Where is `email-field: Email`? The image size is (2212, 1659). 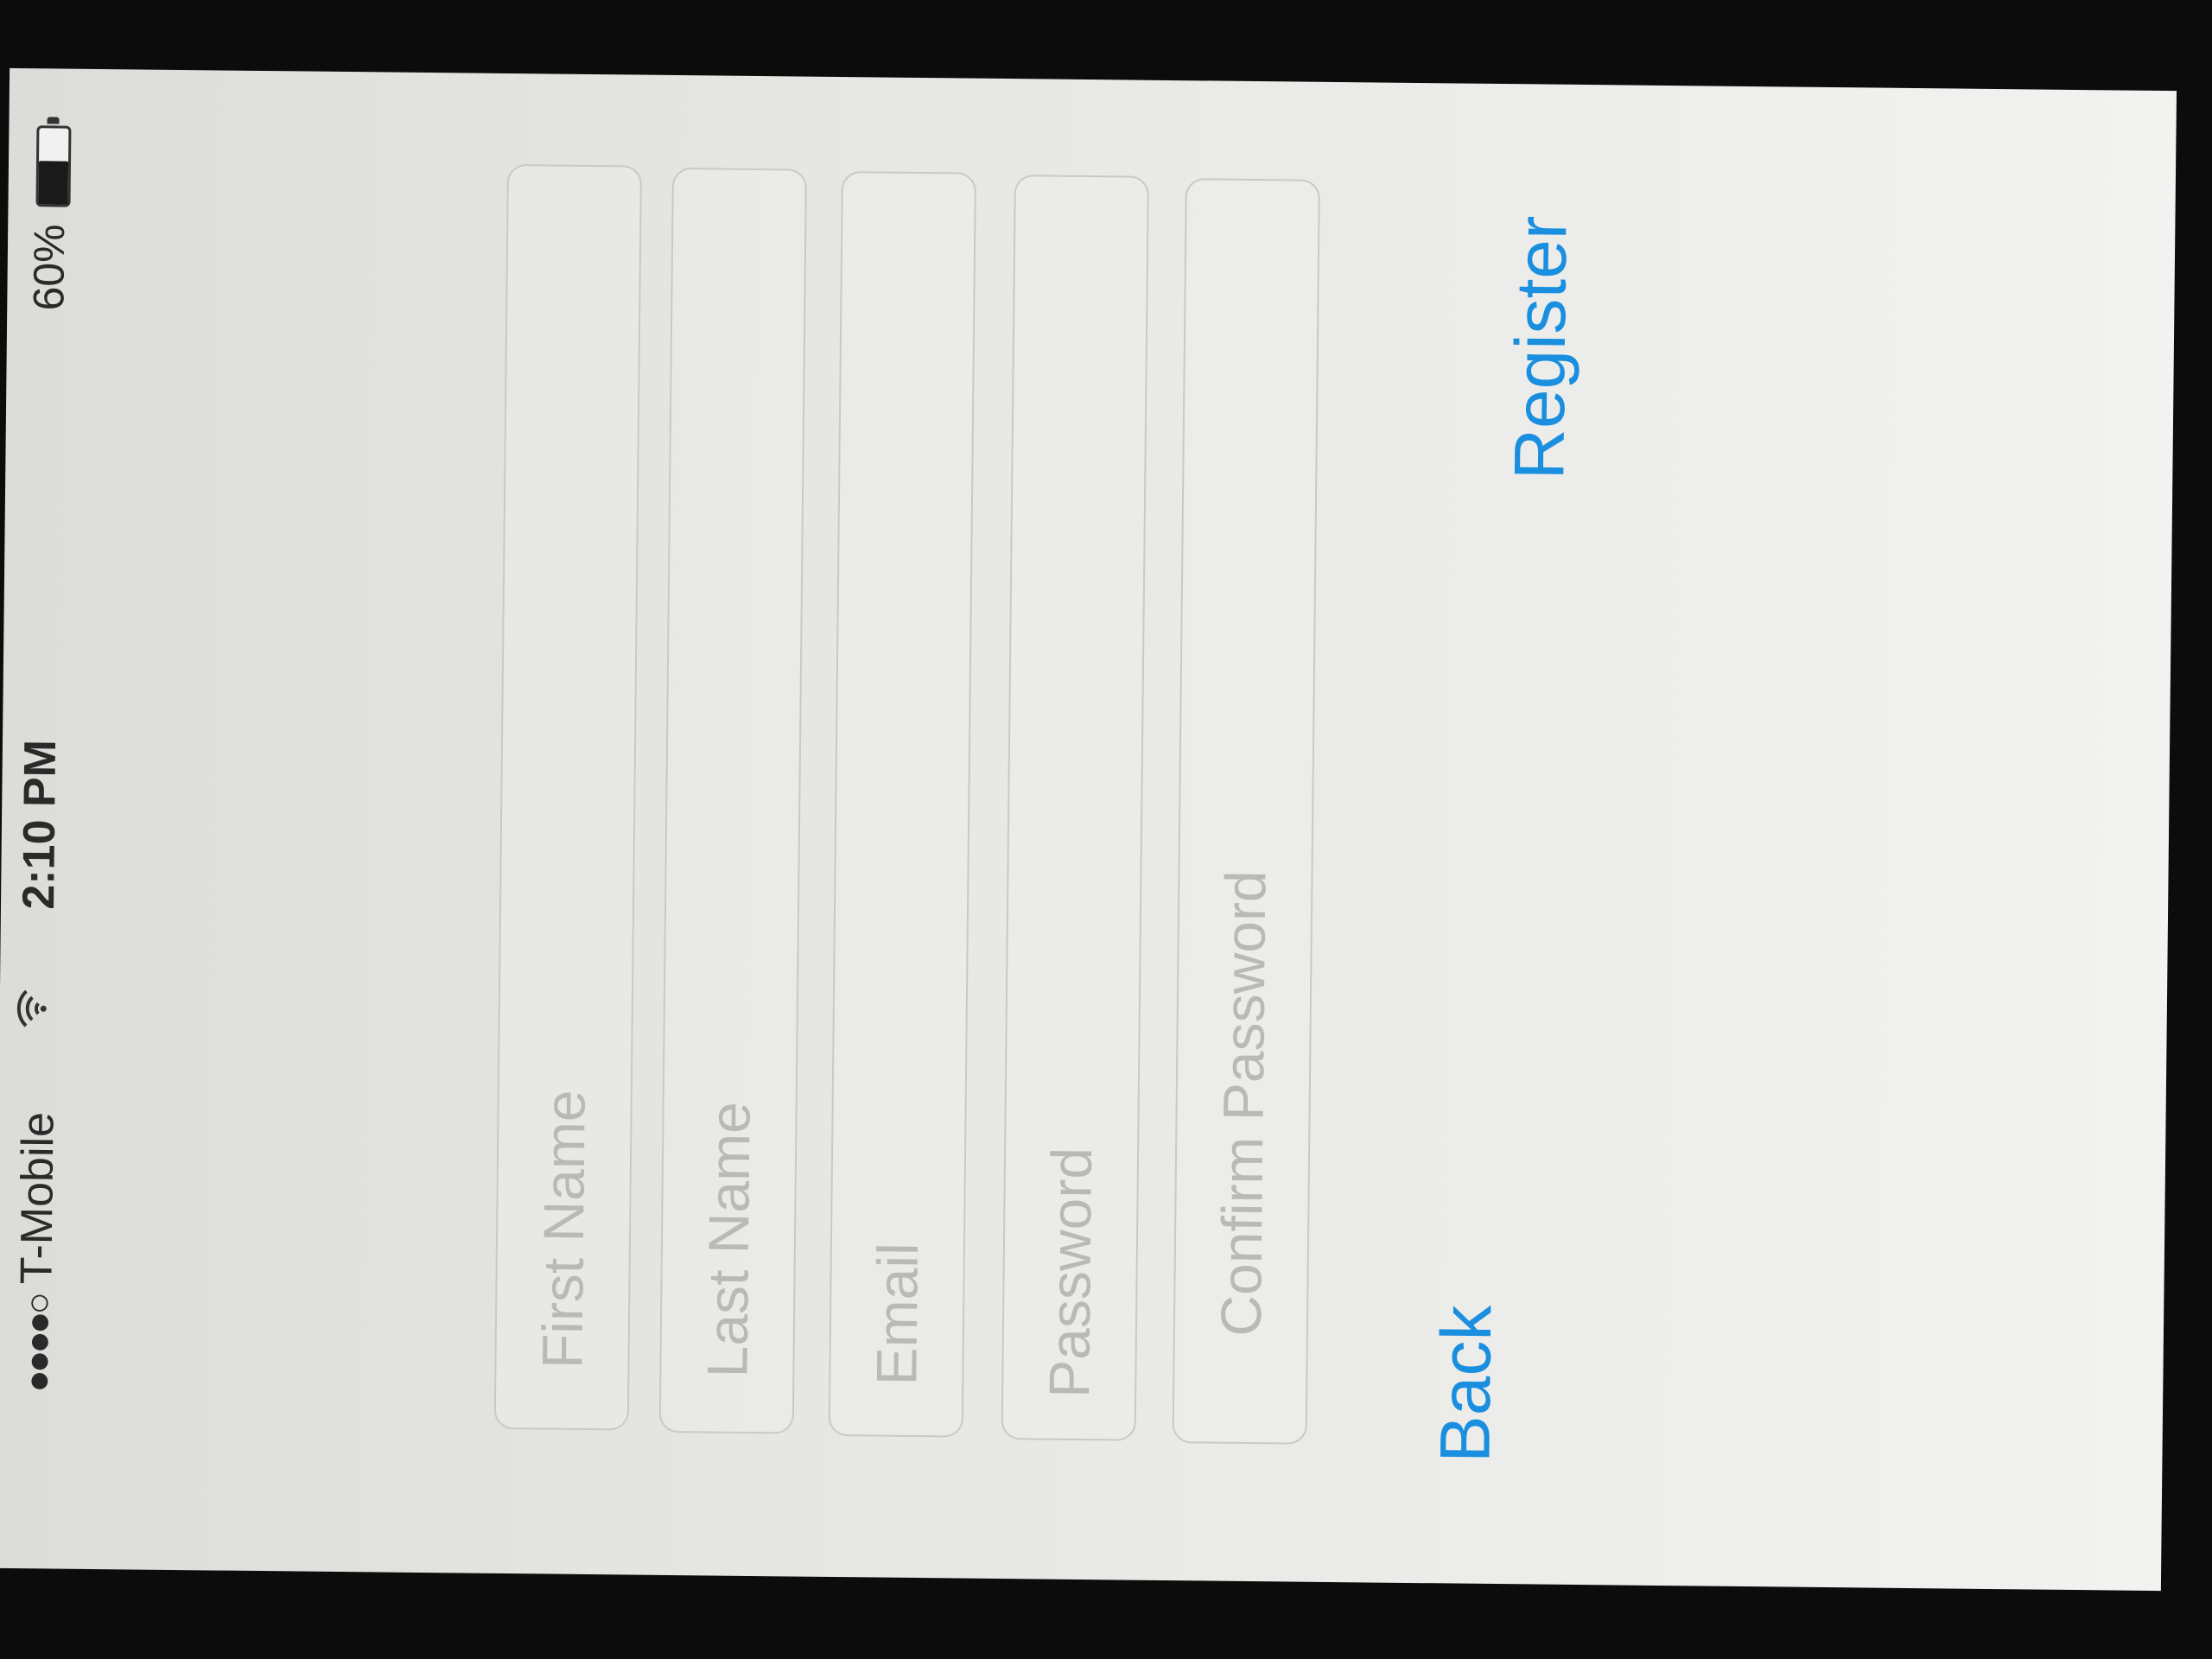
email-field: Email is located at coordinates (902, 804).